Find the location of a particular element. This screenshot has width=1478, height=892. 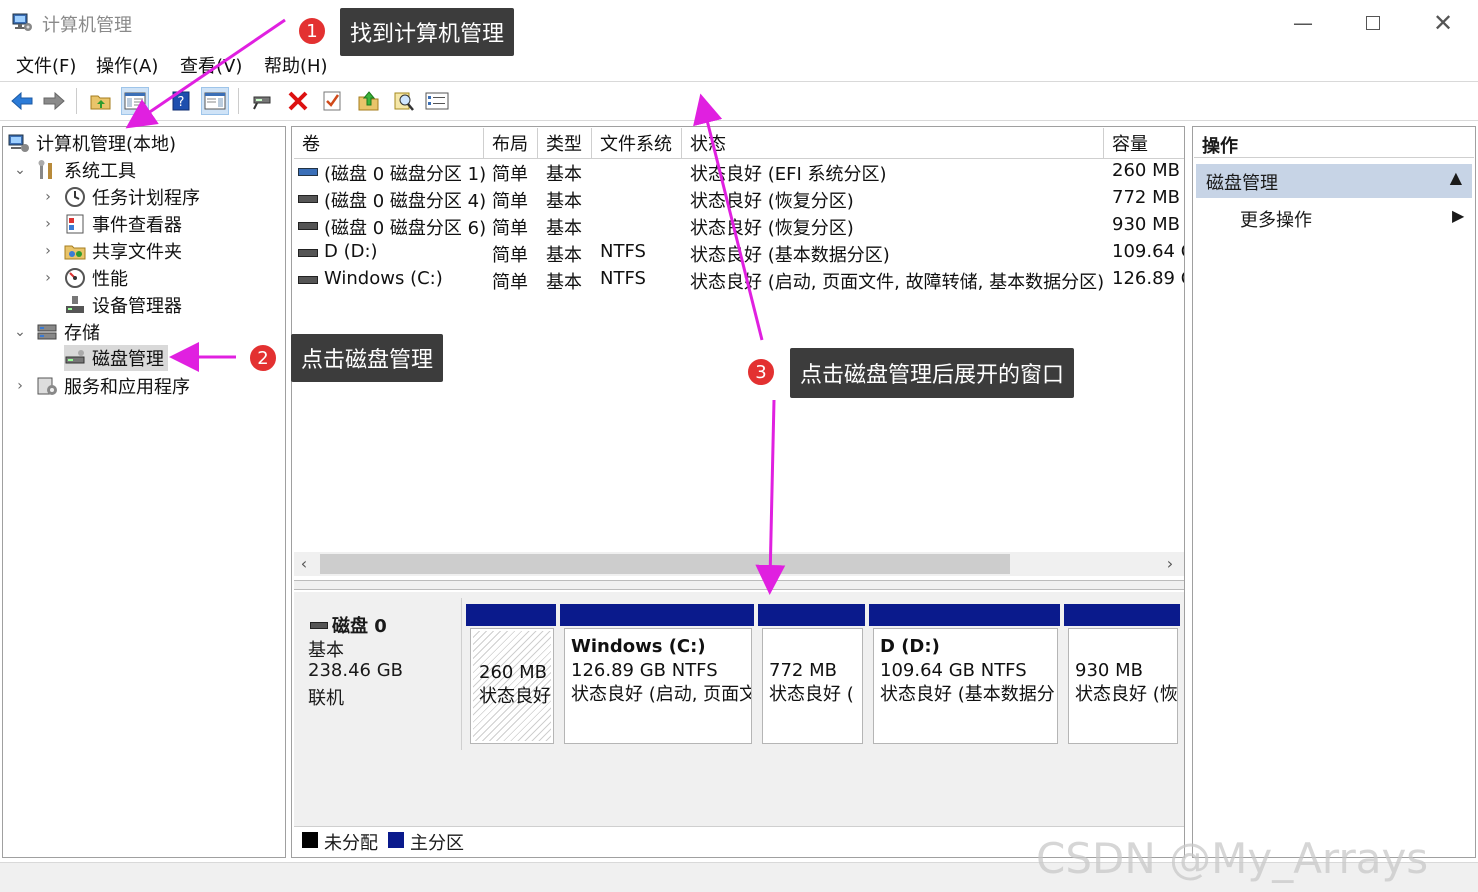

arrow-3-down is located at coordinates (770, 497).